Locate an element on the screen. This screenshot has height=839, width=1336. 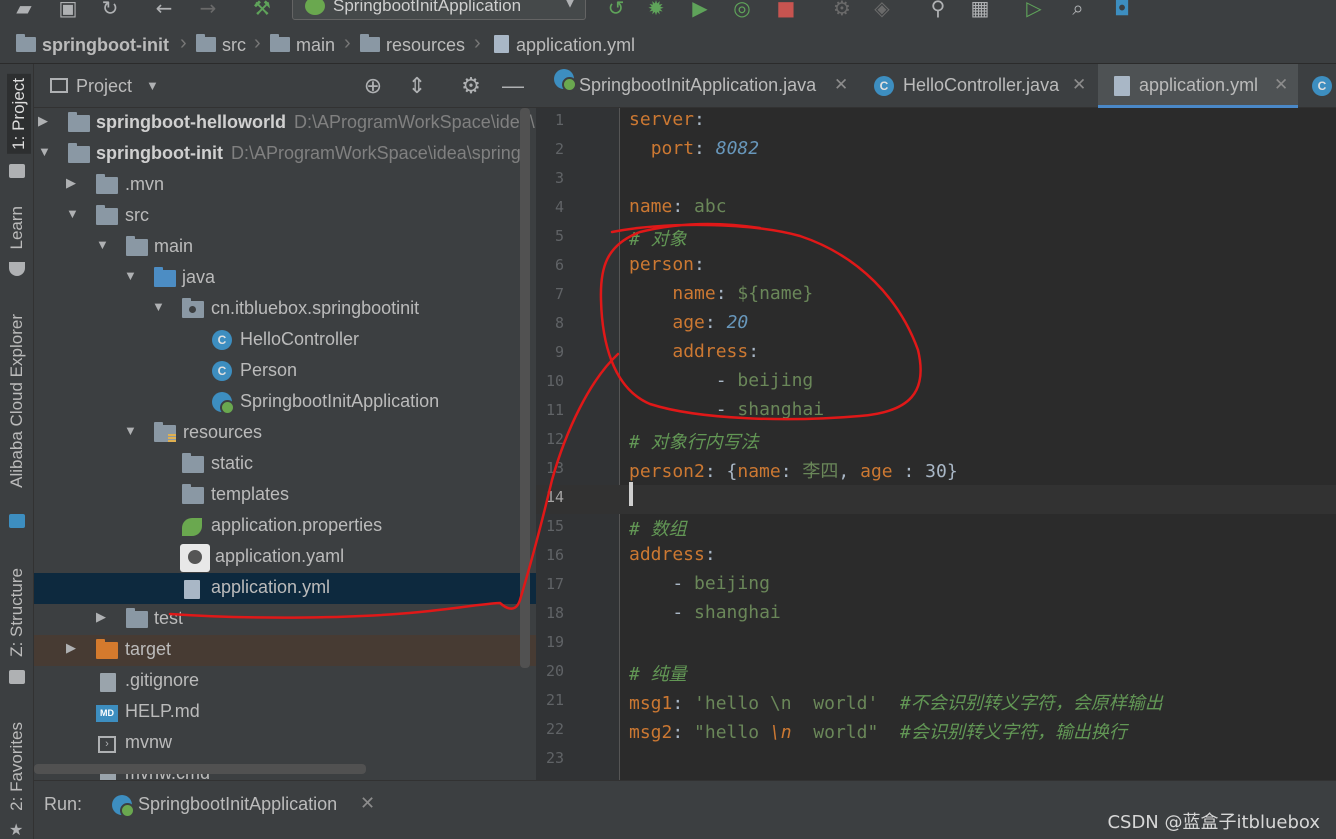
tree-item-application-properties: application.properties is located at coordinates (285, 526).